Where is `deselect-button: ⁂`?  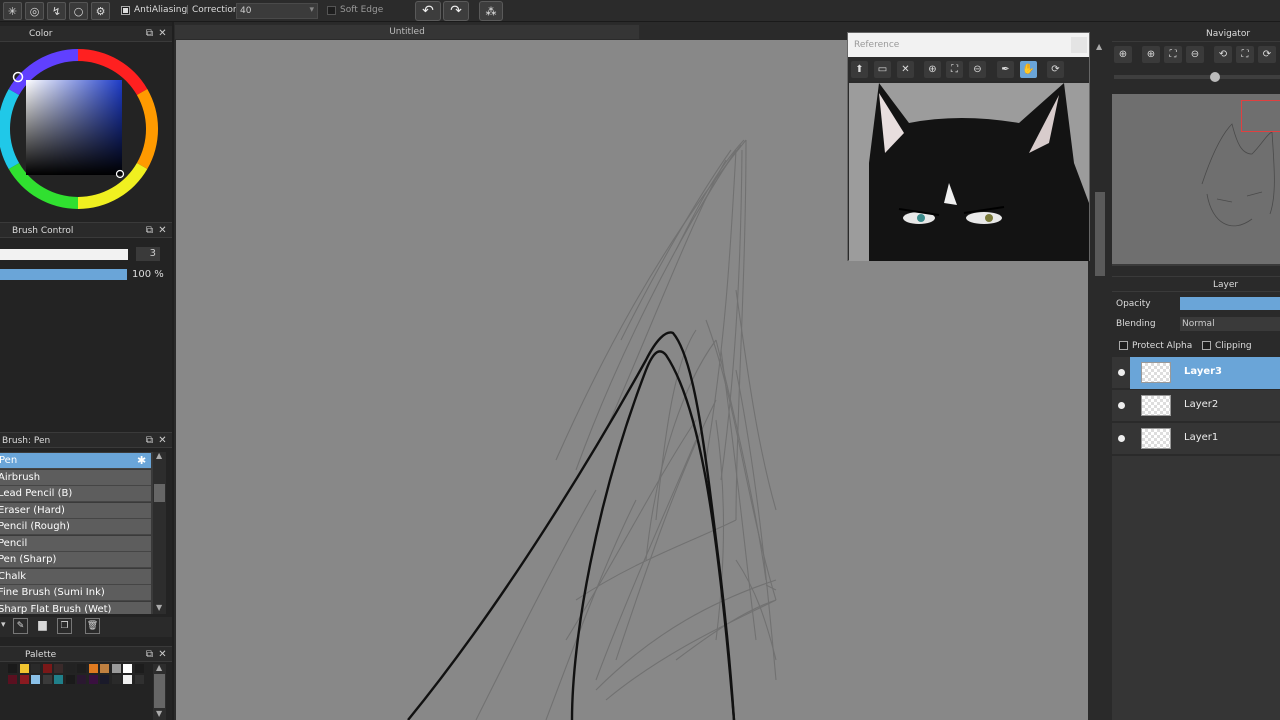 deselect-button: ⁂ is located at coordinates (491, 11).